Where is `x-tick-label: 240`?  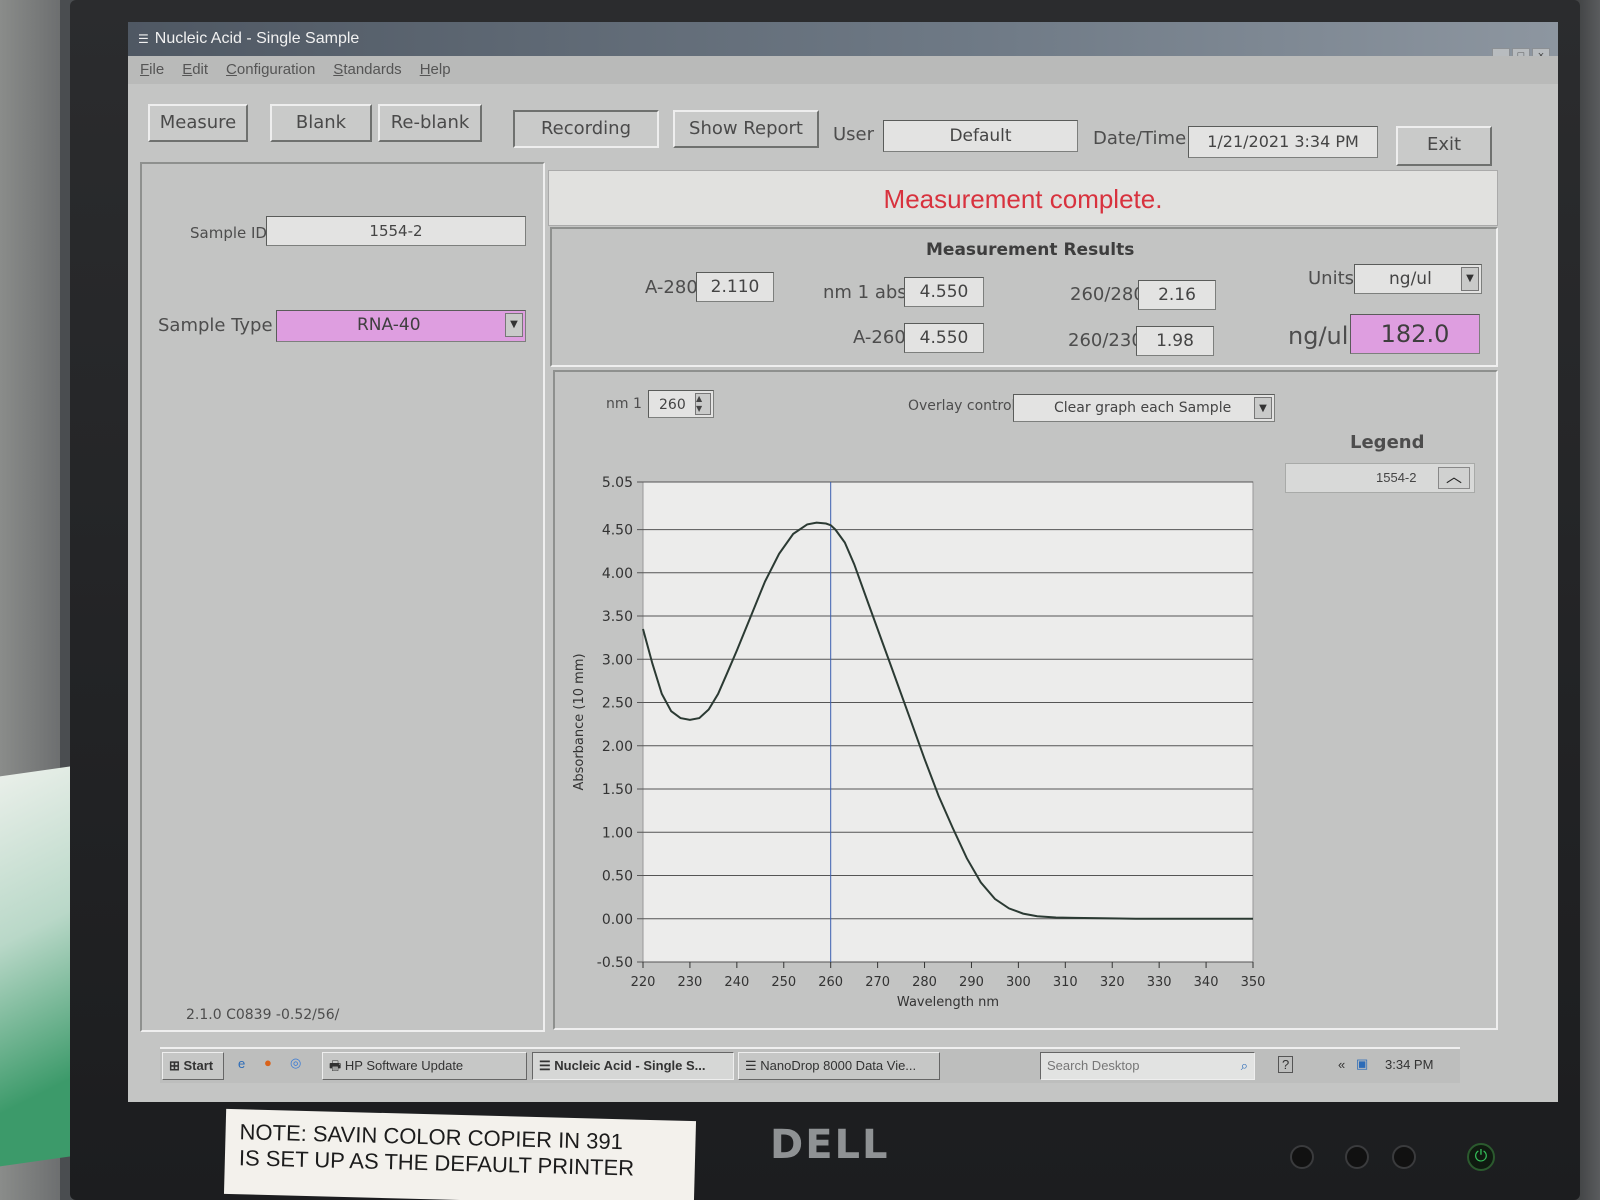 x-tick-label: 240 is located at coordinates (736, 982).